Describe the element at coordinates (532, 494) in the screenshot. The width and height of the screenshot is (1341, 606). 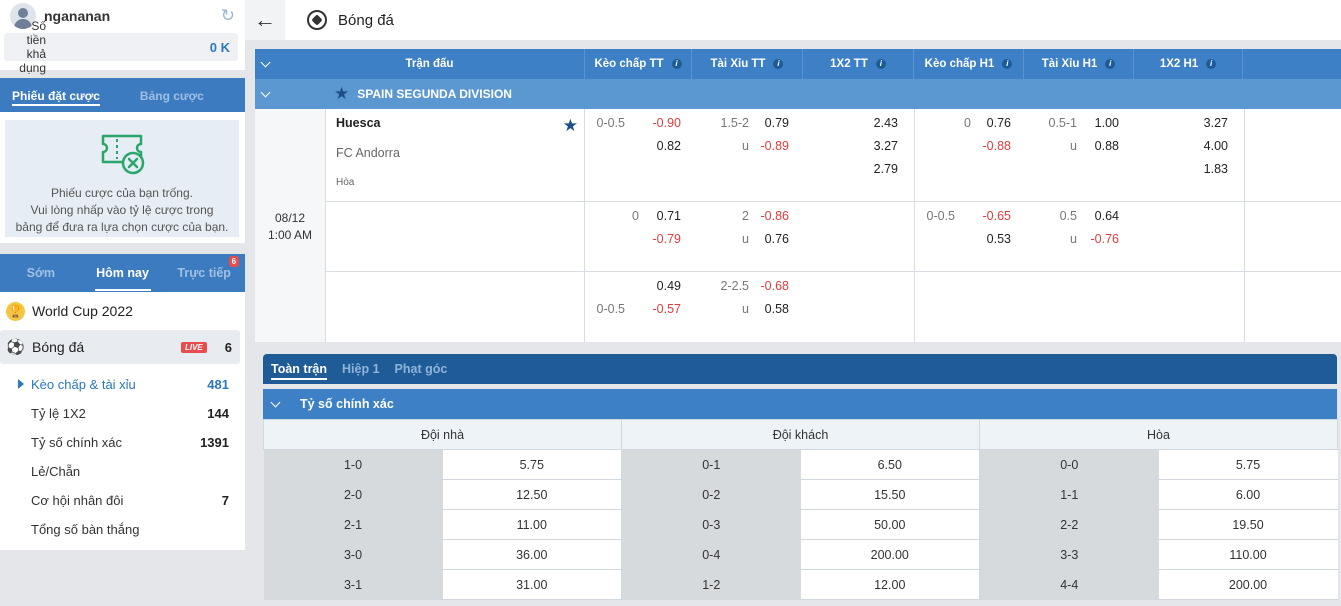
I see `score-odds: 12.50` at that location.